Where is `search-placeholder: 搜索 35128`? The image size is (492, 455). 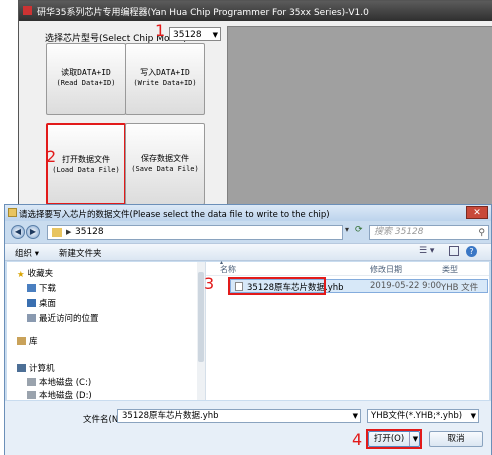 search-placeholder: 搜索 35128 is located at coordinates (399, 232).